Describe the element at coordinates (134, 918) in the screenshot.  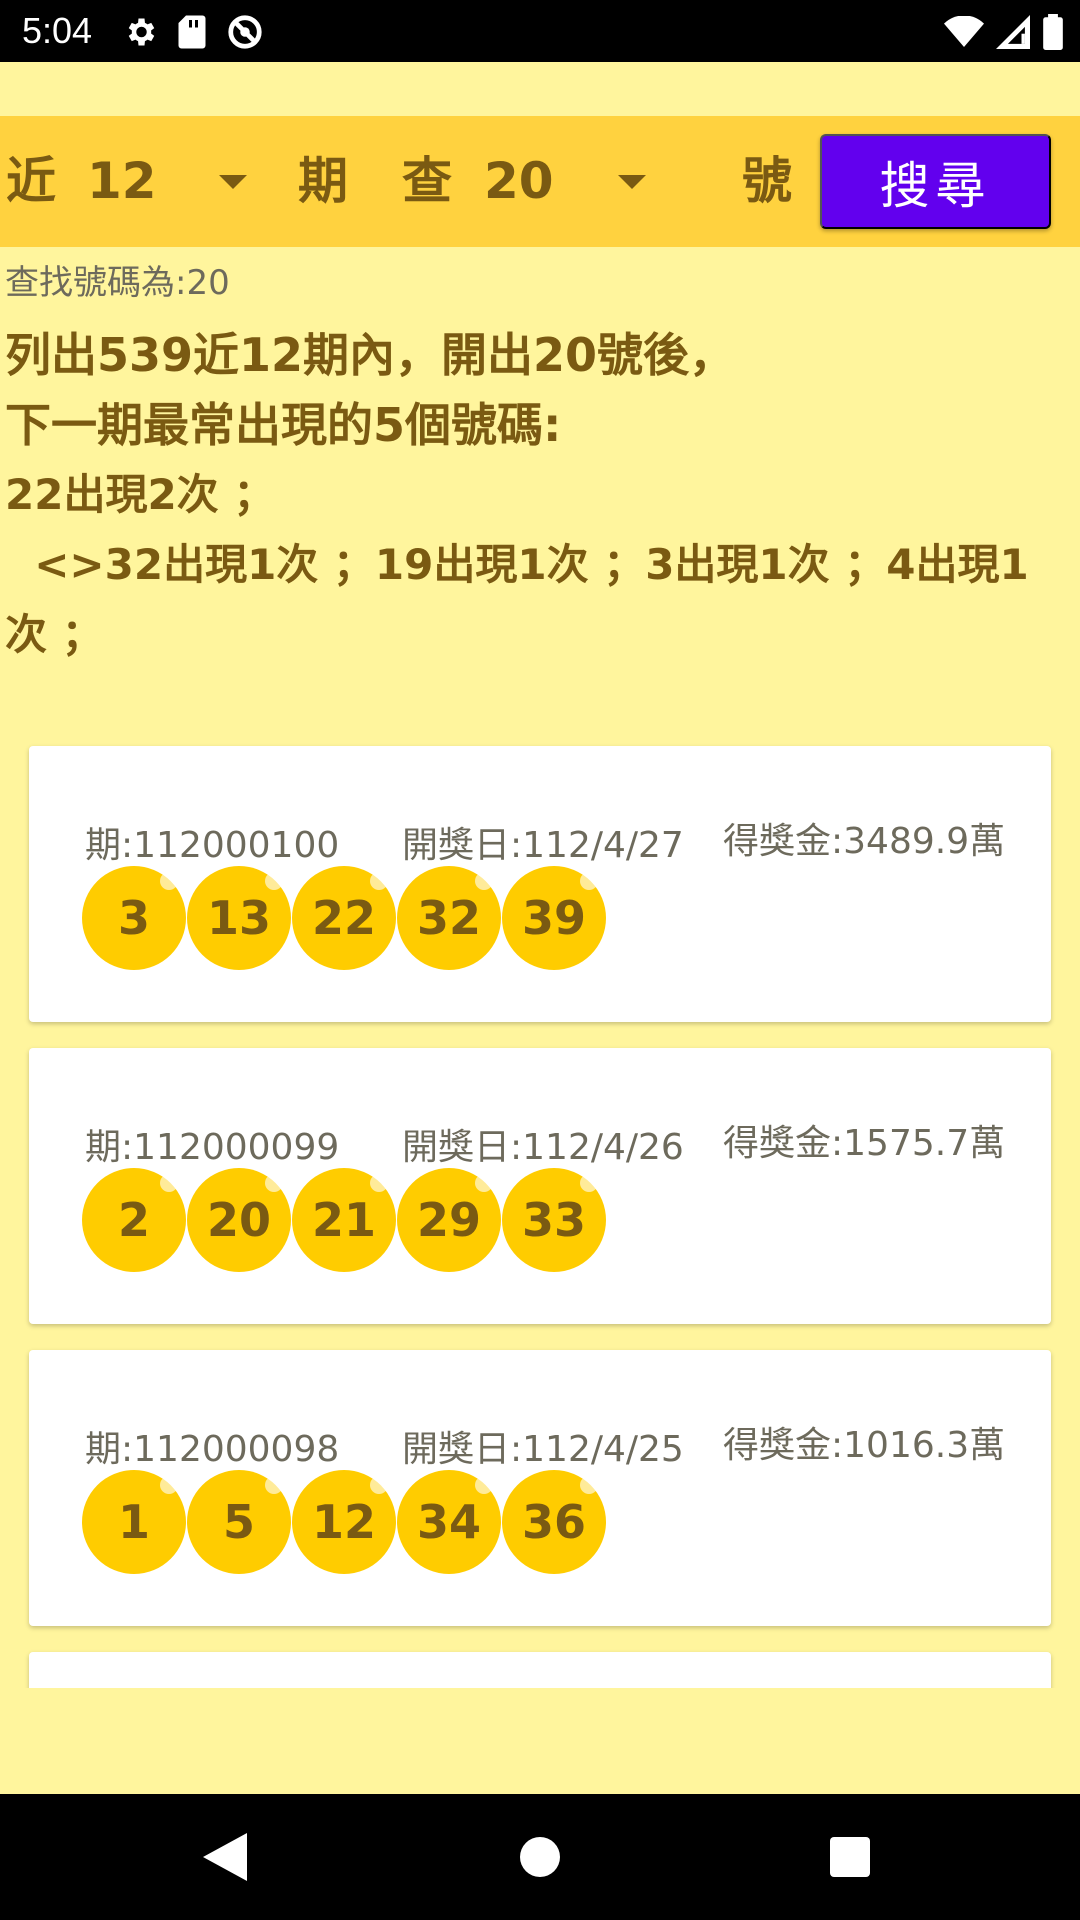
I see `number-ball: 3` at that location.